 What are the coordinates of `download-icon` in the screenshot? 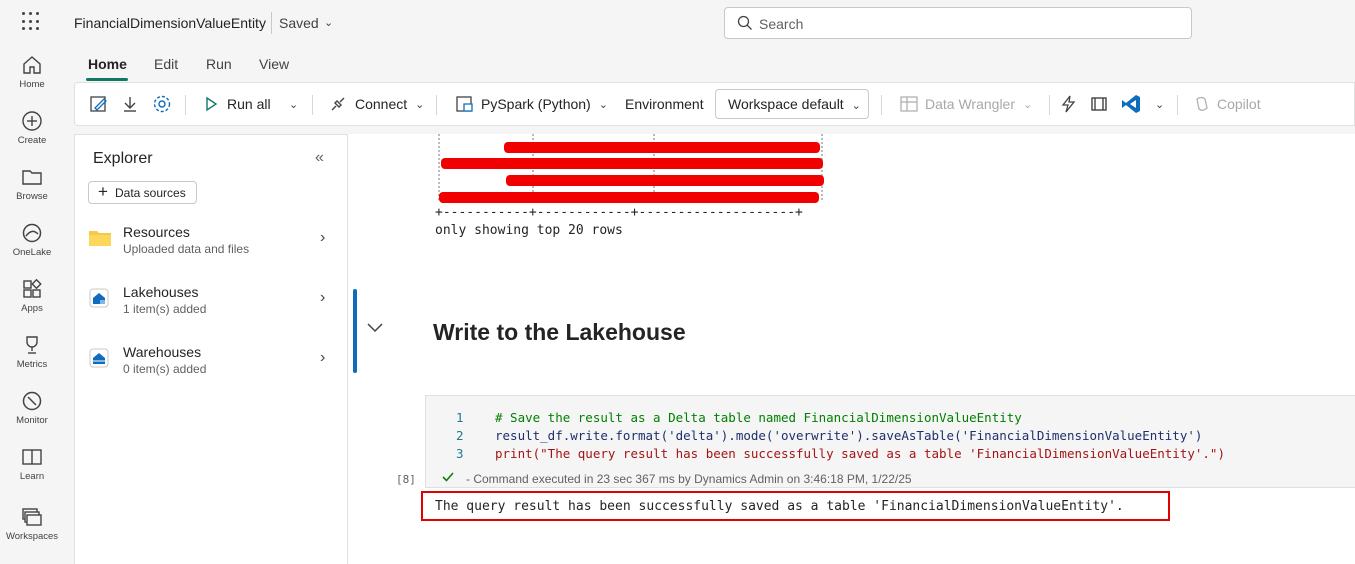 It's located at (130, 104).